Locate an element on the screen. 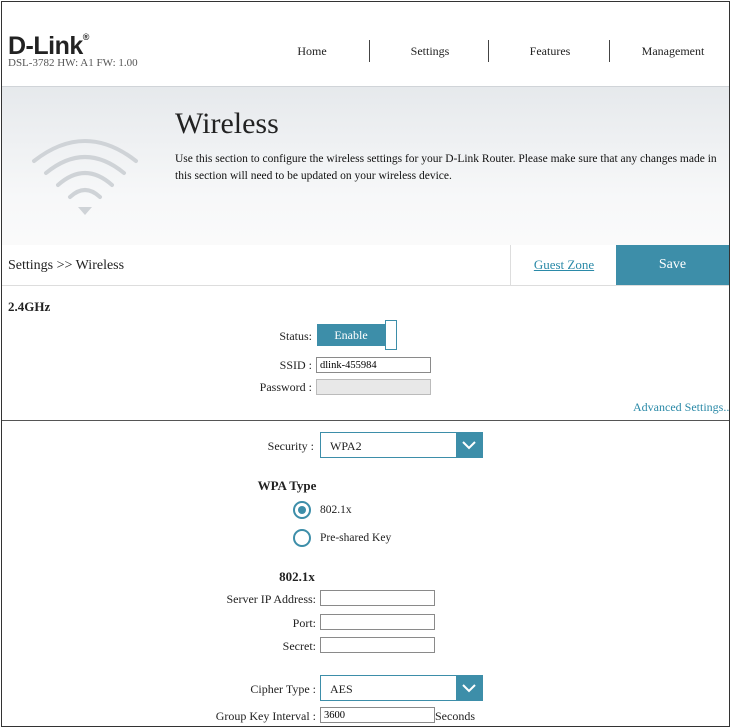 The height and width of the screenshot is (728, 731). toggle-knob is located at coordinates (391, 335).